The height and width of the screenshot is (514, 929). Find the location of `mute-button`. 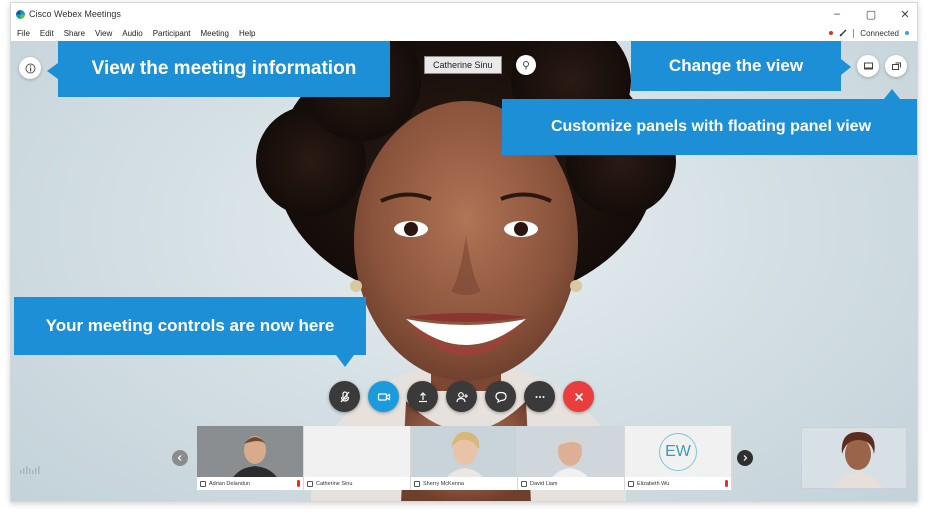

mute-button is located at coordinates (344, 396).